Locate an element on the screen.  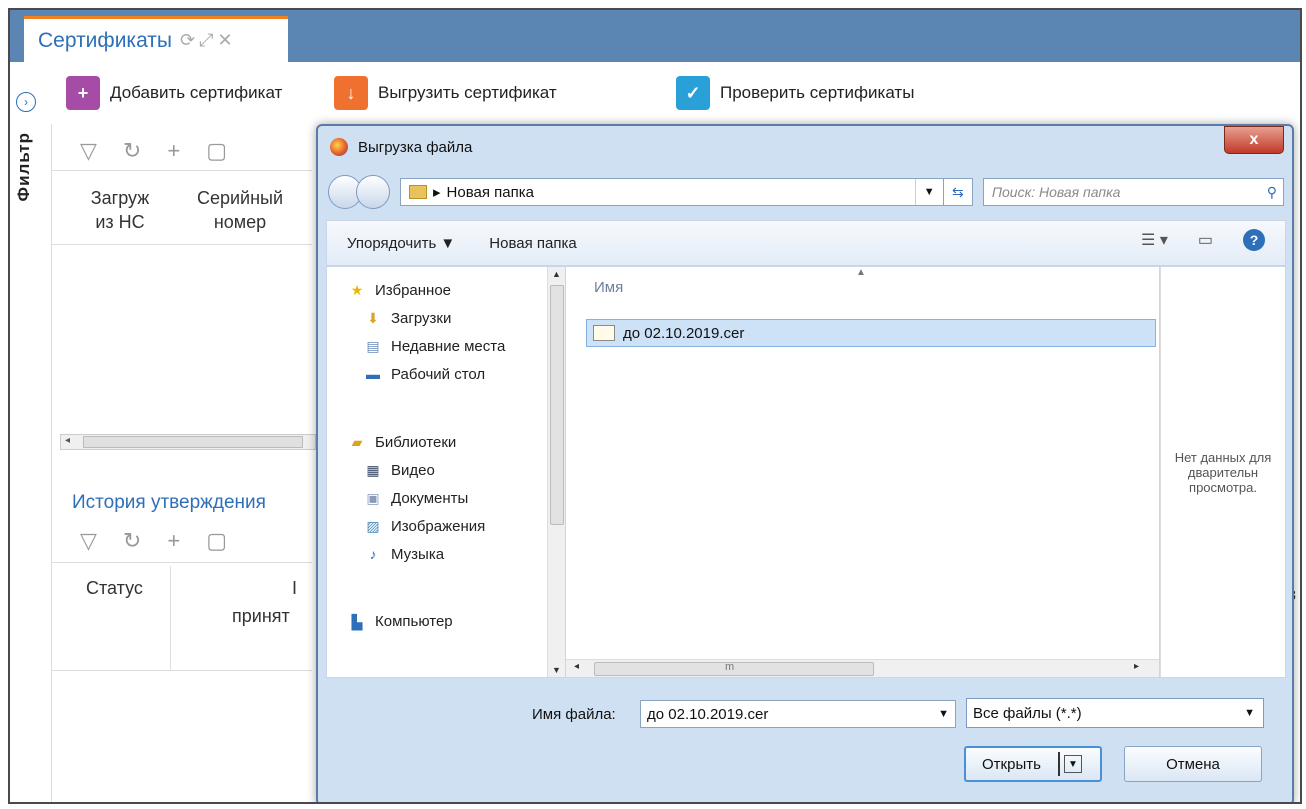
search-input: Поиск: Новая папка ⚲ is located at coordinates (1133, 192).